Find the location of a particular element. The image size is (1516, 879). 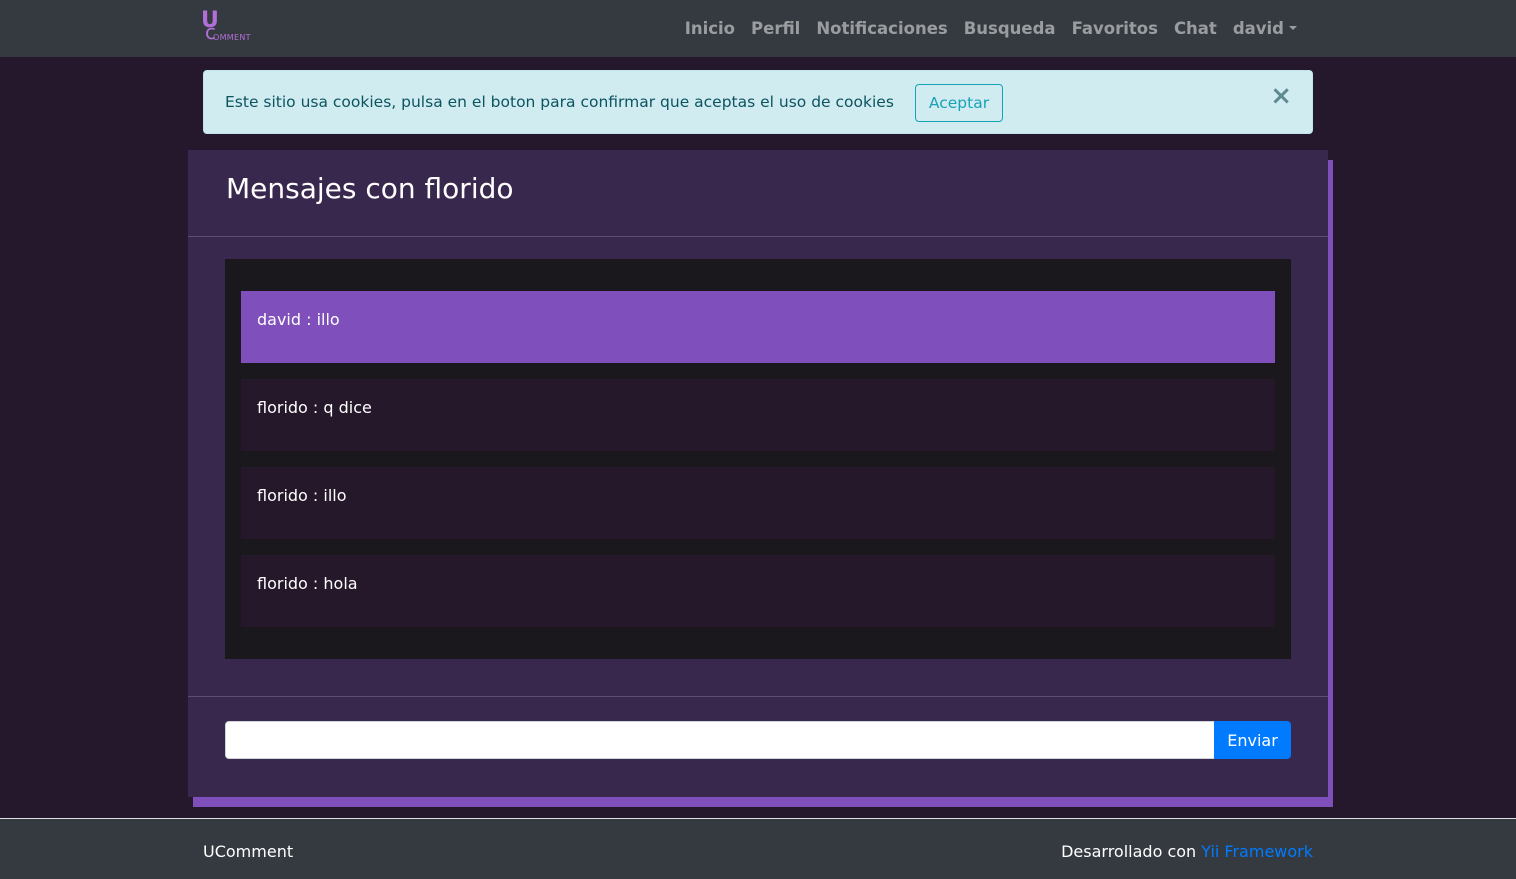

chevron-down-icon is located at coordinates (1293, 27).